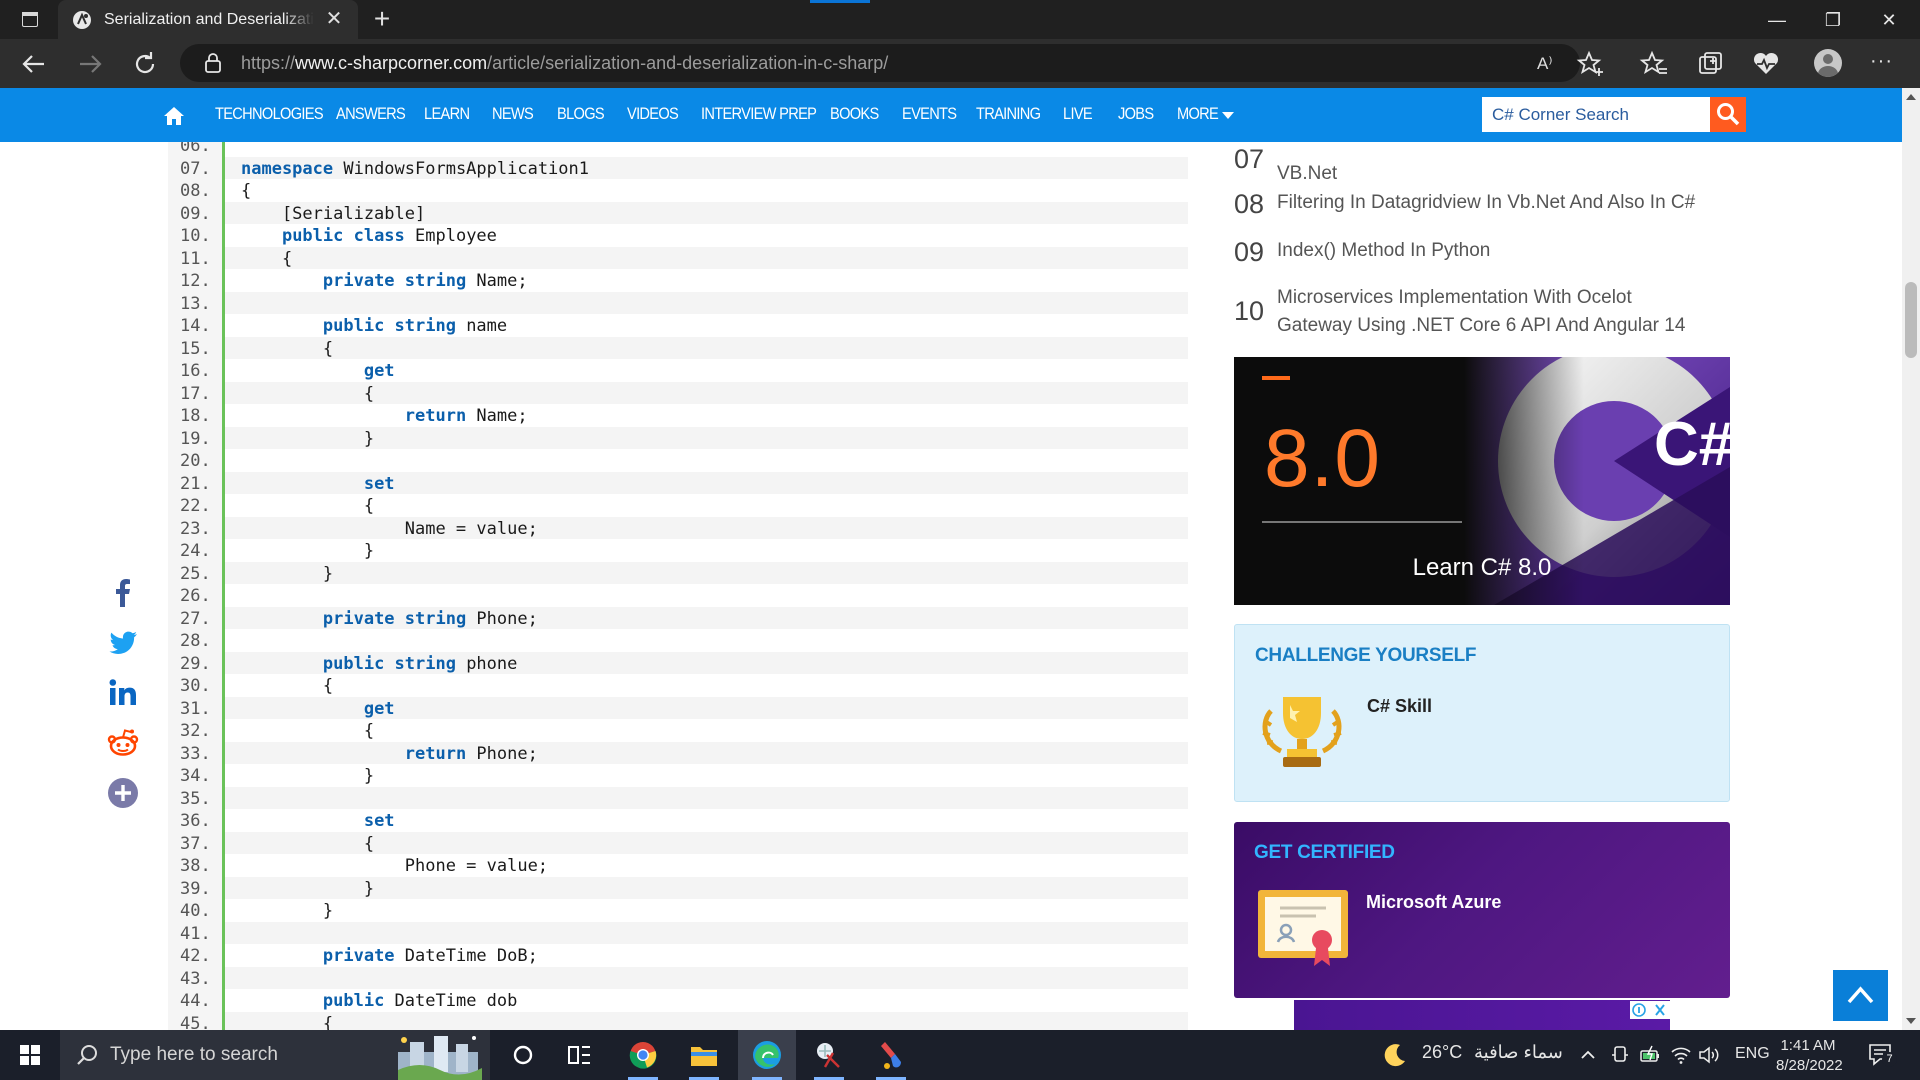 This screenshot has width=1920, height=1080. Describe the element at coordinates (1860, 995) in the screenshot. I see `back-to-top-button` at that location.